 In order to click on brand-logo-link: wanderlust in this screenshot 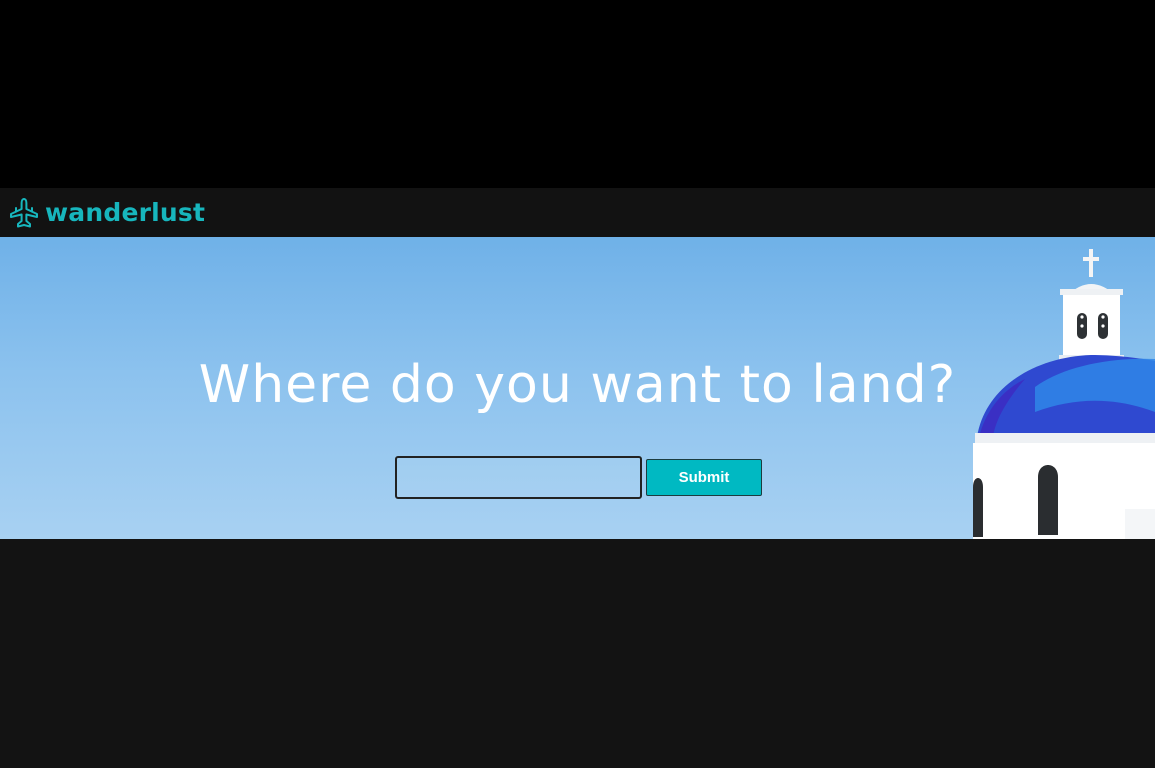, I will do `click(106, 213)`.